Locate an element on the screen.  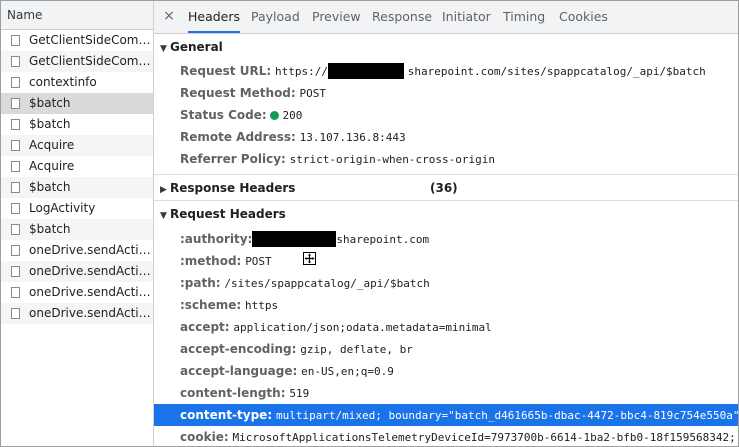
status-code-row: Status Code: 200 is located at coordinates (241, 115).